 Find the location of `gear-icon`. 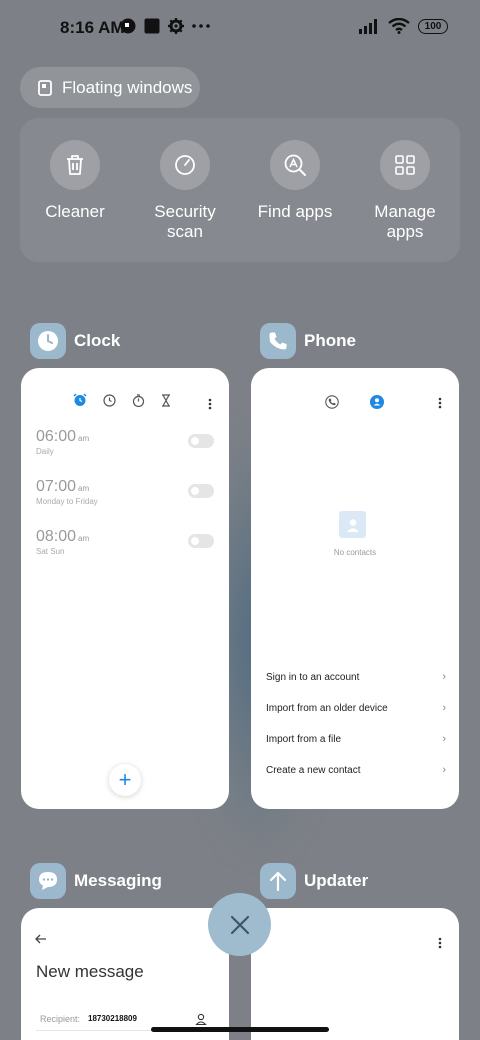

gear-icon is located at coordinates (176, 26).